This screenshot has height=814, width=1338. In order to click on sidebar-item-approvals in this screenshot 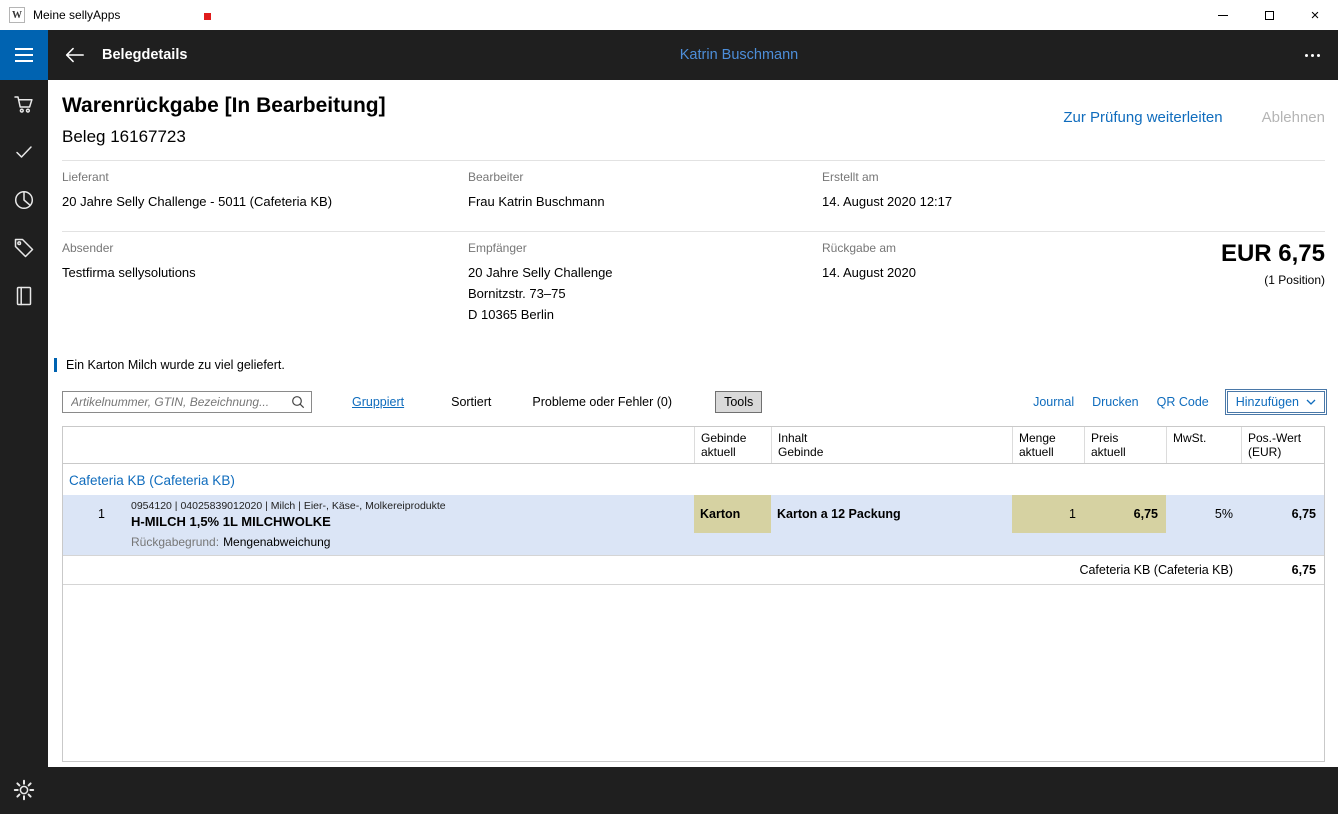, I will do `click(24, 152)`.